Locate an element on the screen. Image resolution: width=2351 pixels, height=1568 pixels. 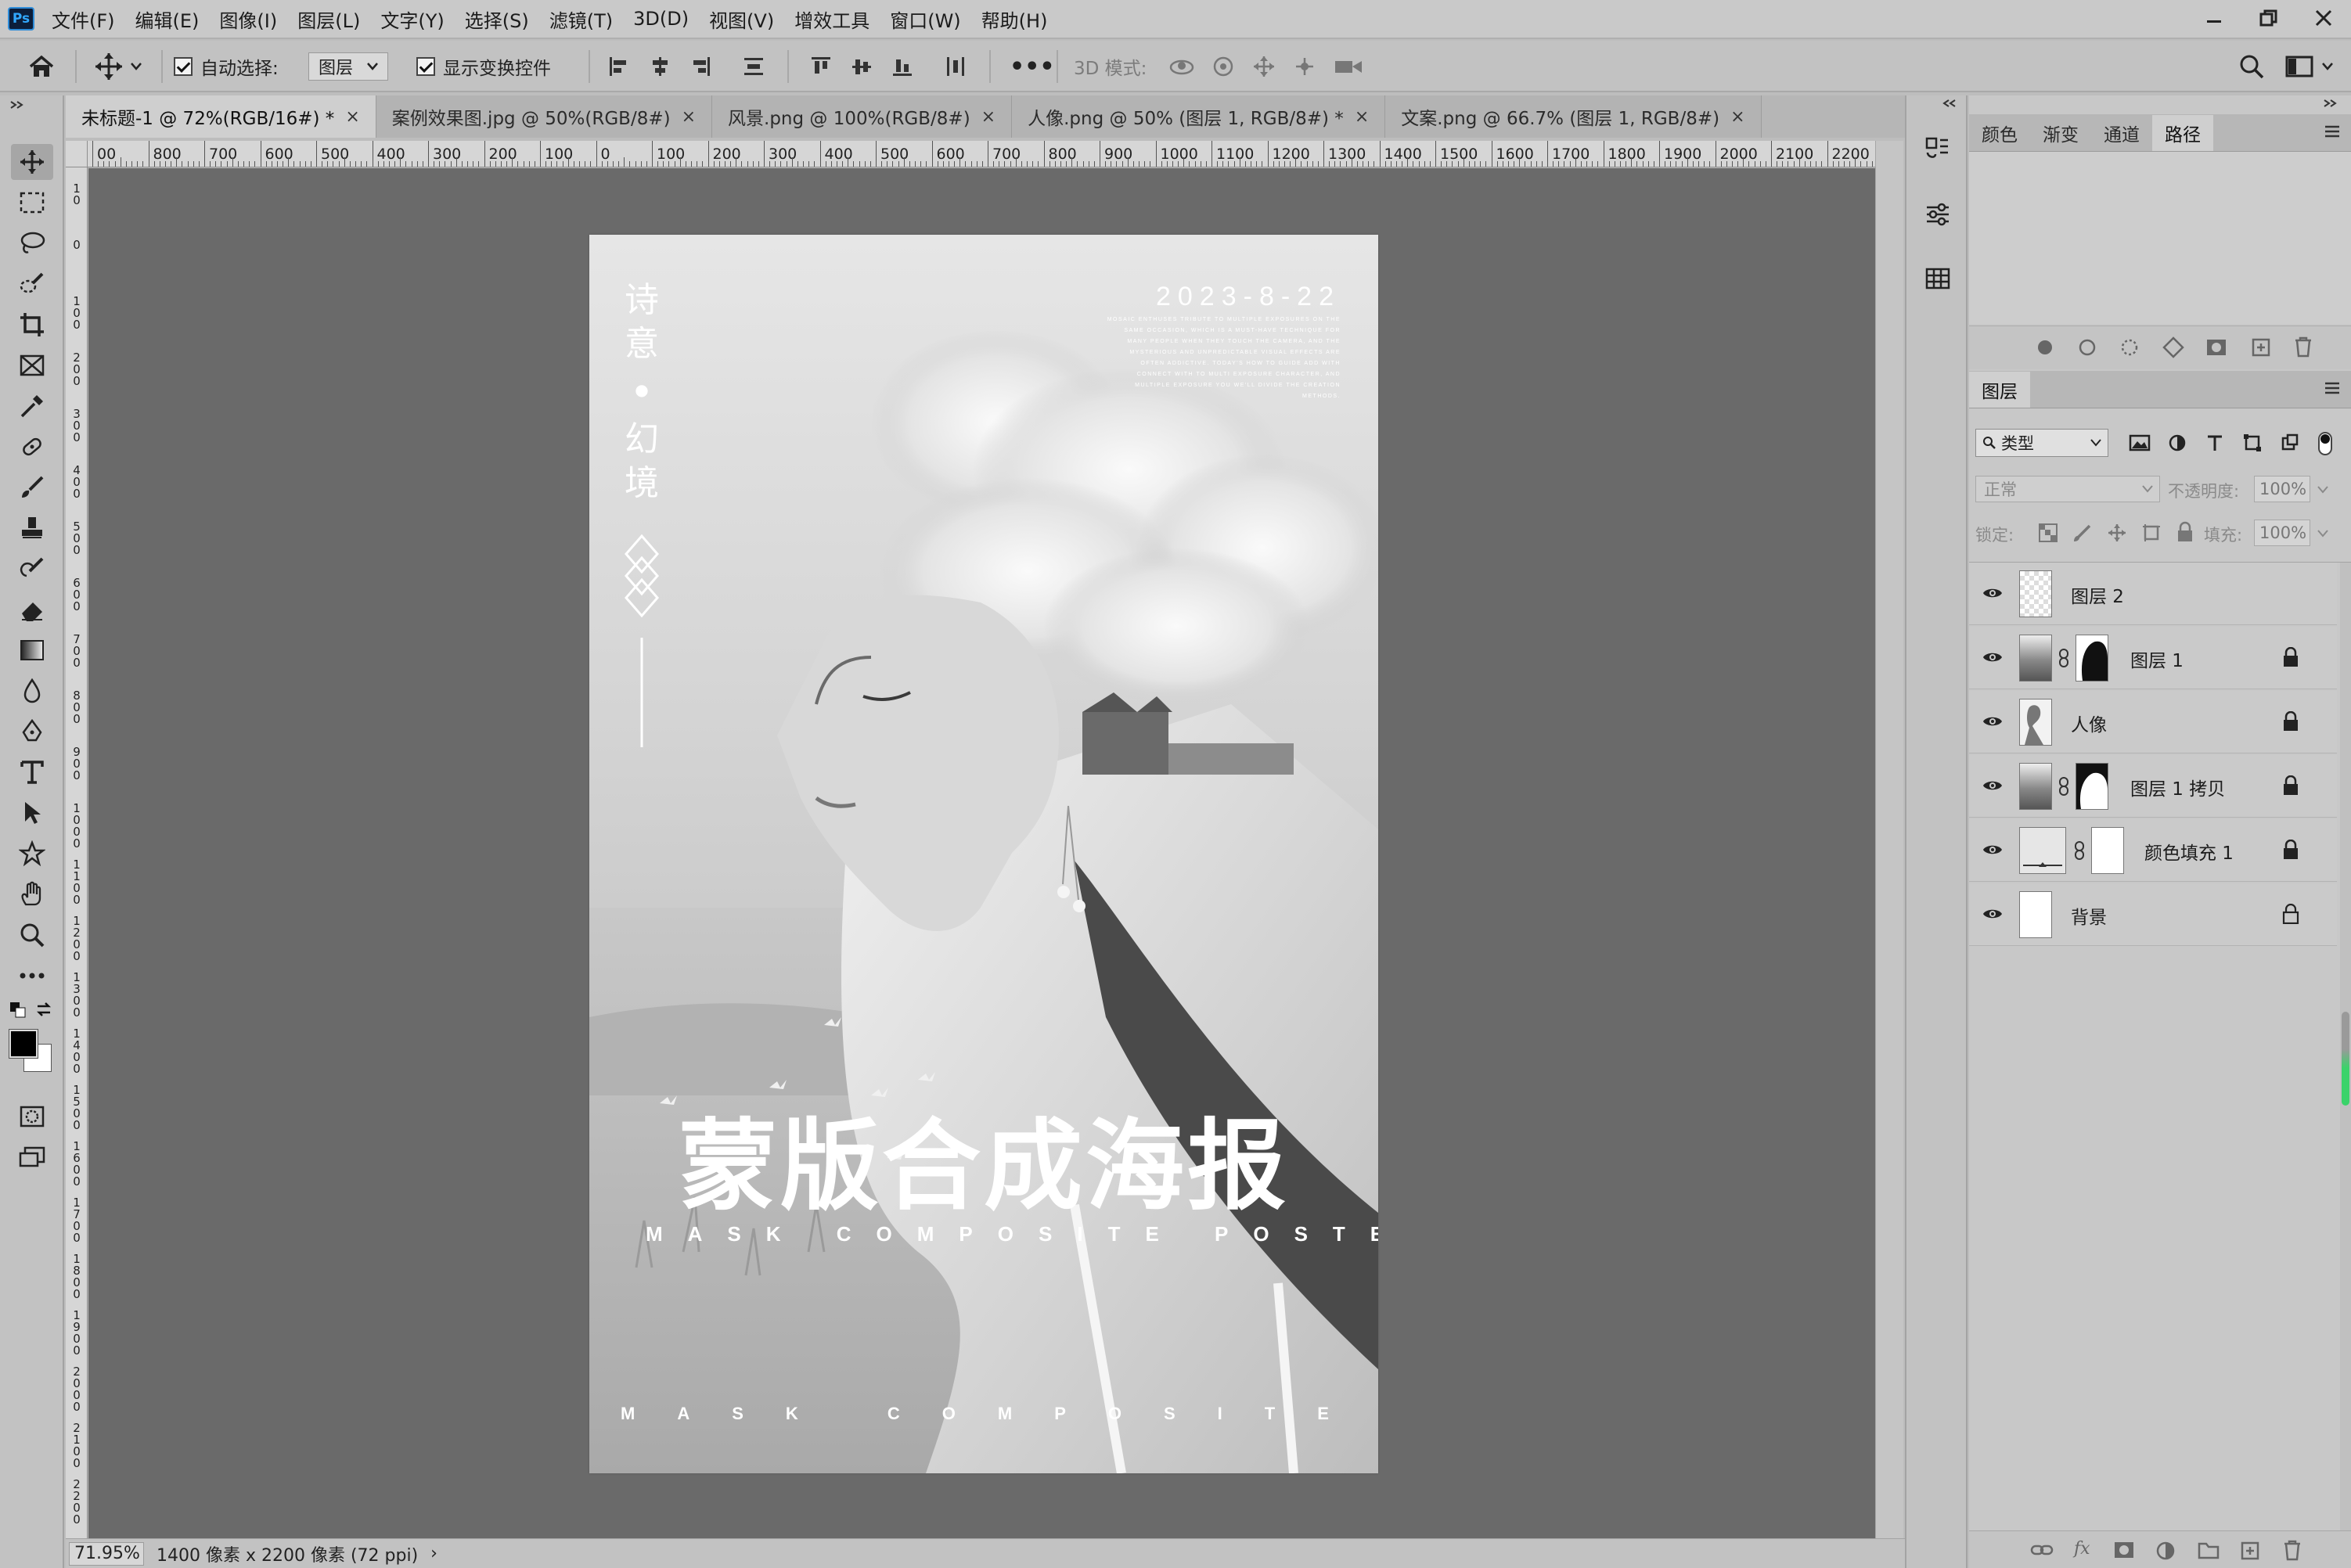
adjustment-layer-icon is located at coordinates (2165, 1551).